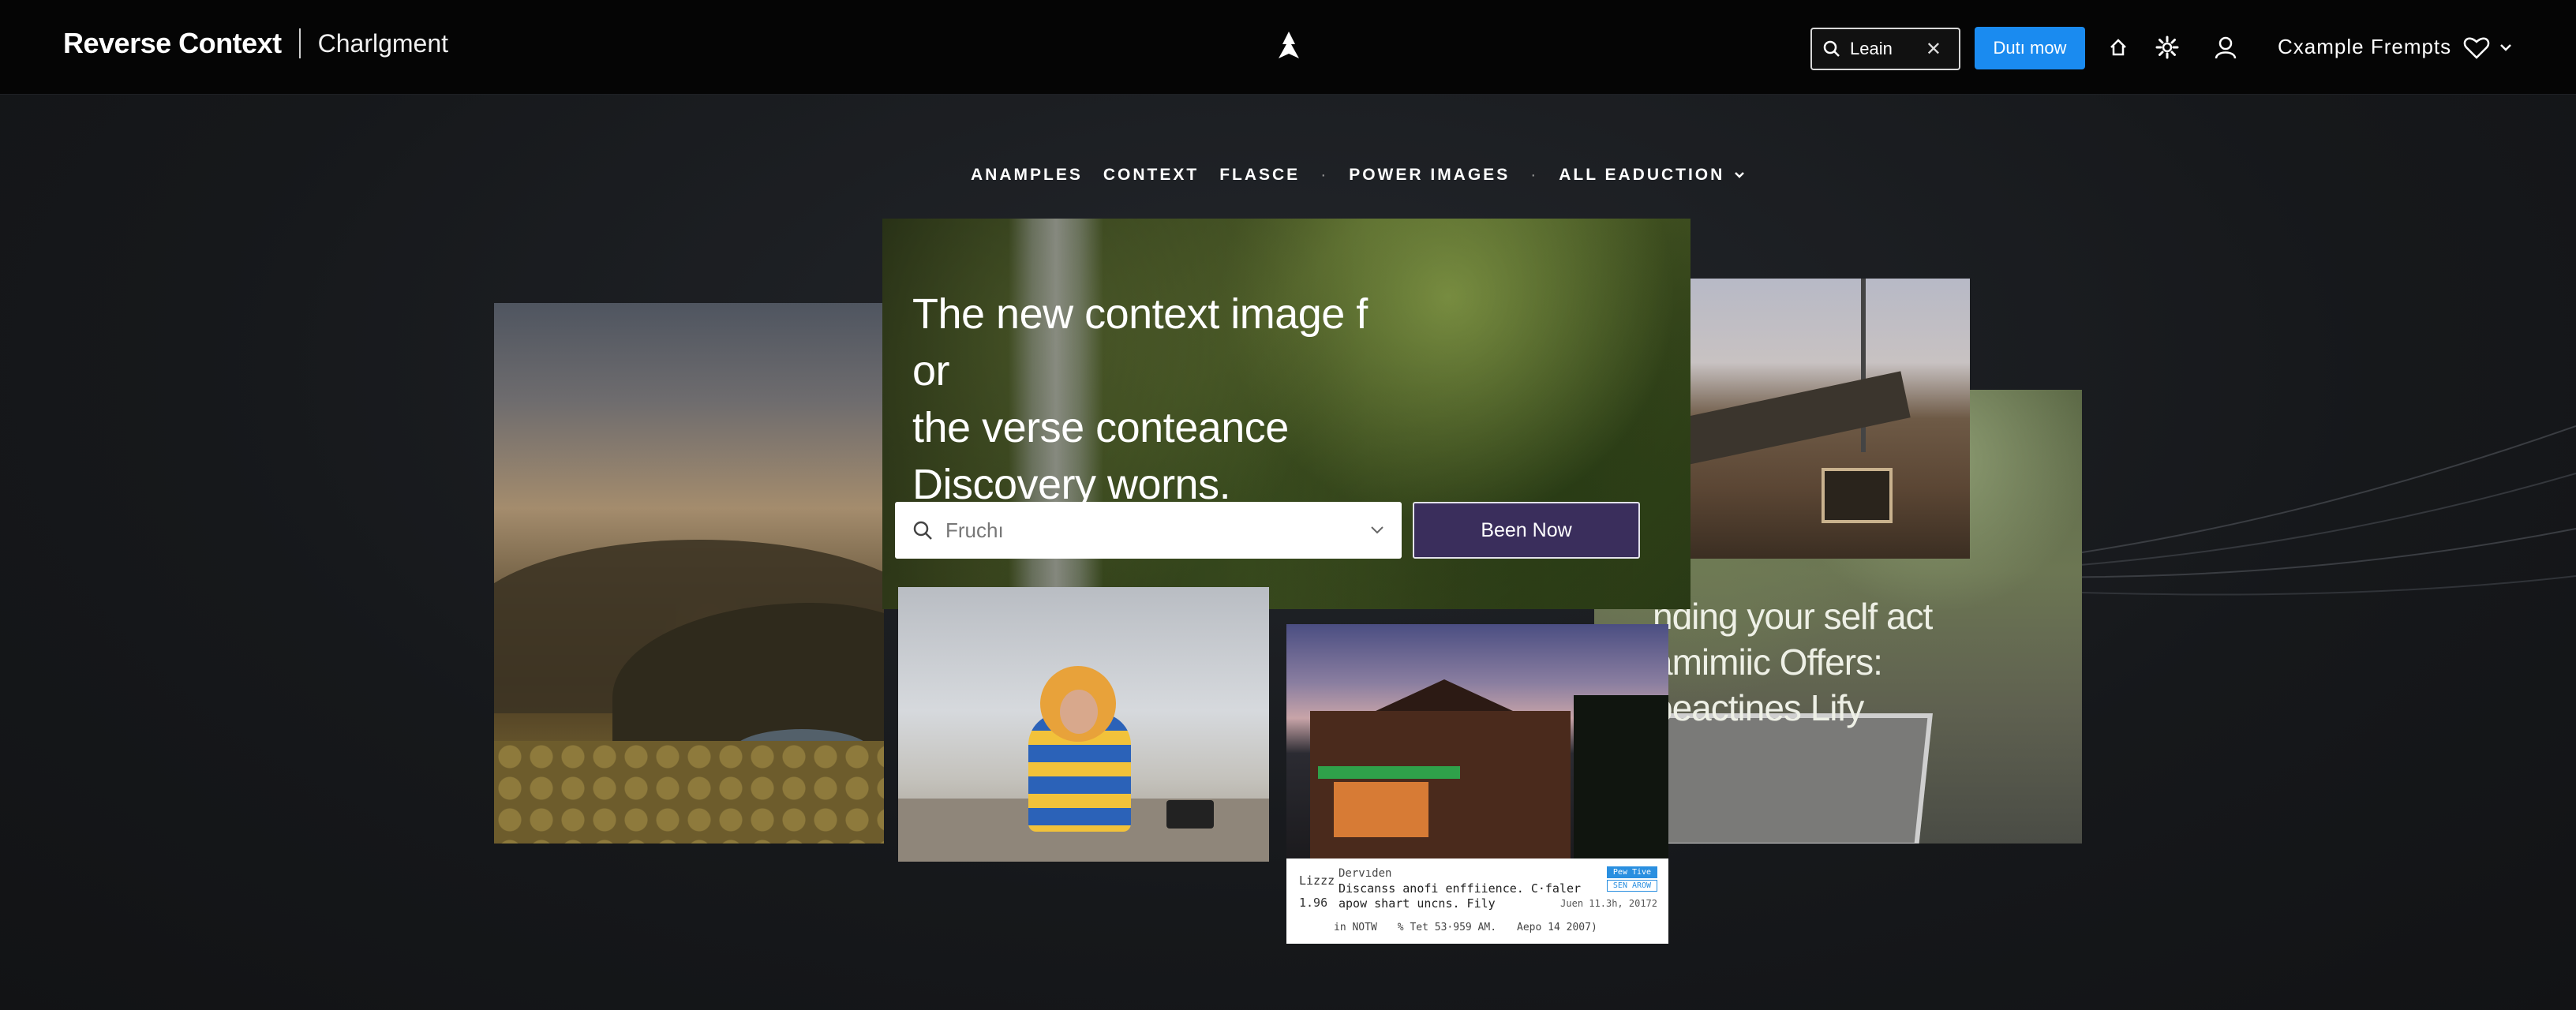 This screenshot has width=2576, height=1010. Describe the element at coordinates (1259, 175) in the screenshot. I see `nav-item-flasce: FLASCE` at that location.